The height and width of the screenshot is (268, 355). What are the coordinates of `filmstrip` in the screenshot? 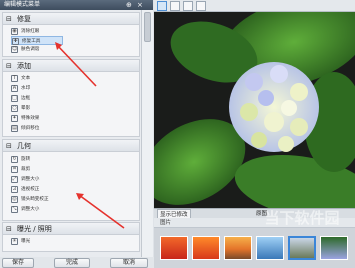 It's located at (254, 248).